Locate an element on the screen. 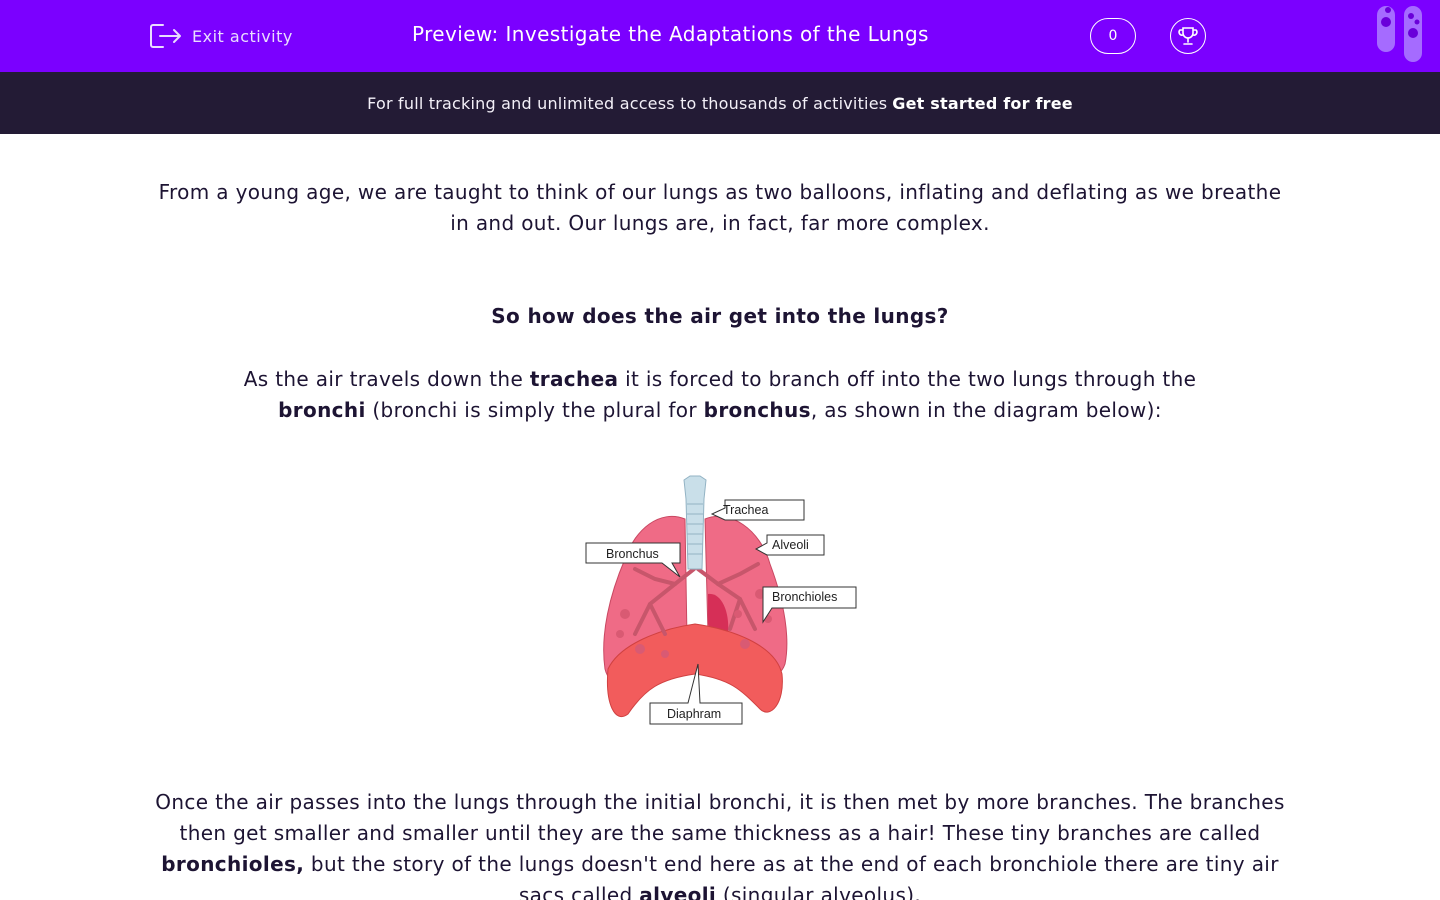 The height and width of the screenshot is (900, 1440). text-run: , as shown in the diagram below): is located at coordinates (986, 410).